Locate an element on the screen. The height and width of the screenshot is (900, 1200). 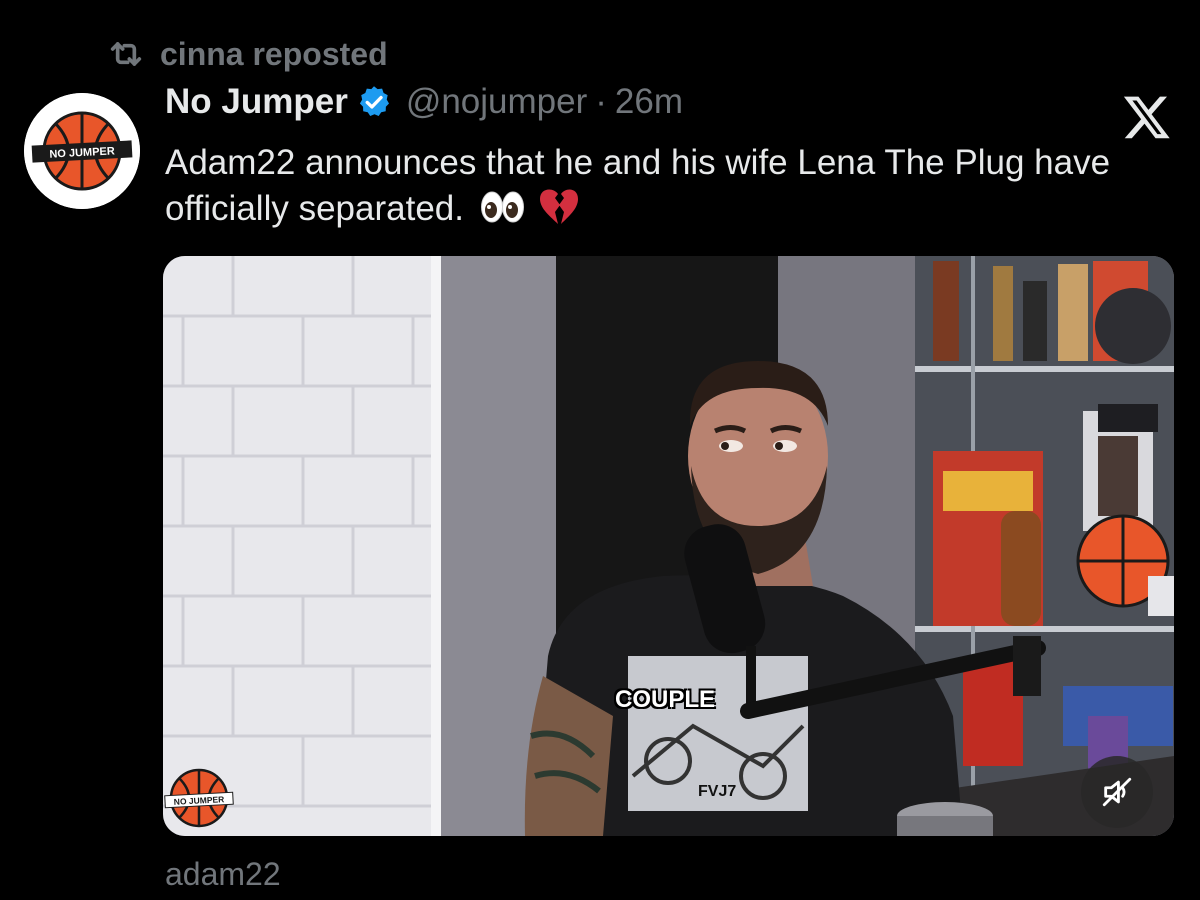
author-avatar: NO JUMPER is located at coordinates (82, 151).